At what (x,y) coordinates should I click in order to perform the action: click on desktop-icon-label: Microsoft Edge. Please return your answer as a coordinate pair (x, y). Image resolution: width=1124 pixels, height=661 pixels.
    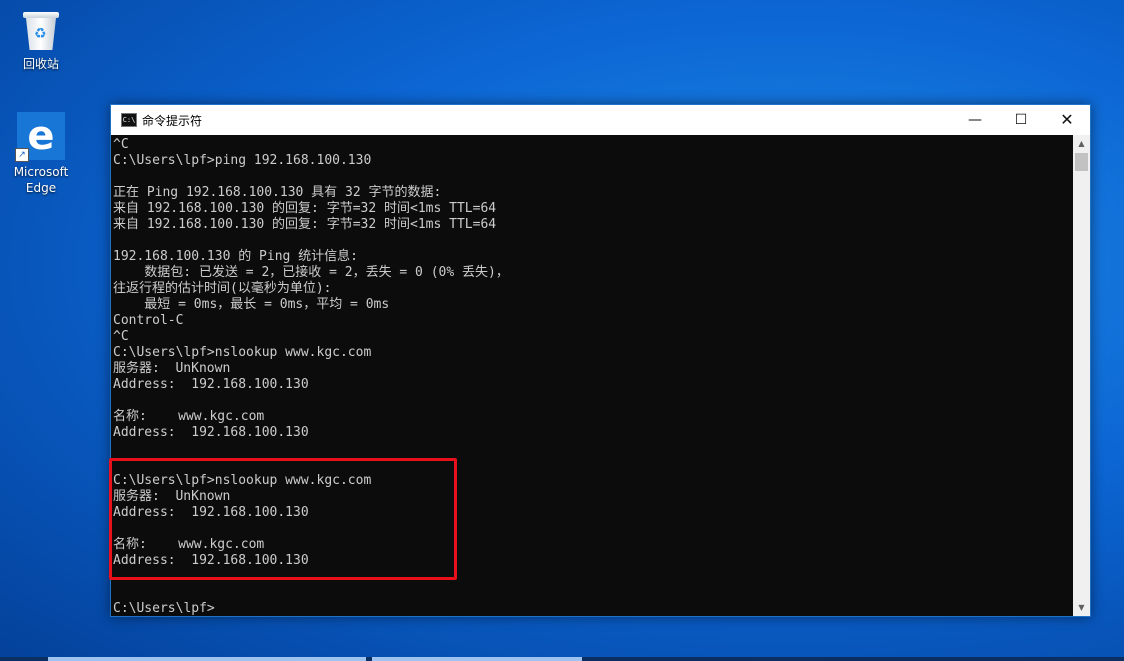
    Looking at the image, I should click on (41, 180).